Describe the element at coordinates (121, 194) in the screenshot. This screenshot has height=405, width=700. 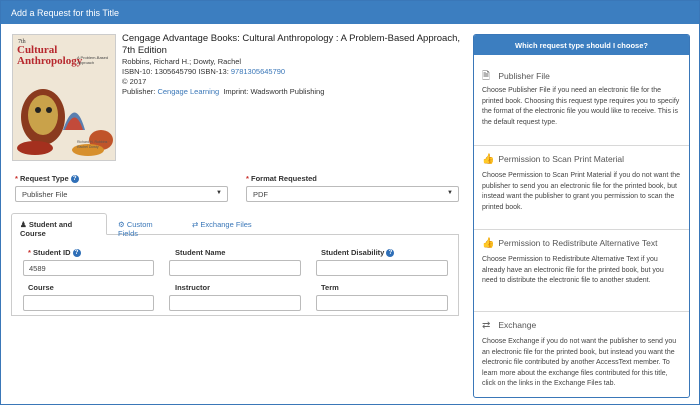
I see `request-type-select: Publisher File ▼` at that location.